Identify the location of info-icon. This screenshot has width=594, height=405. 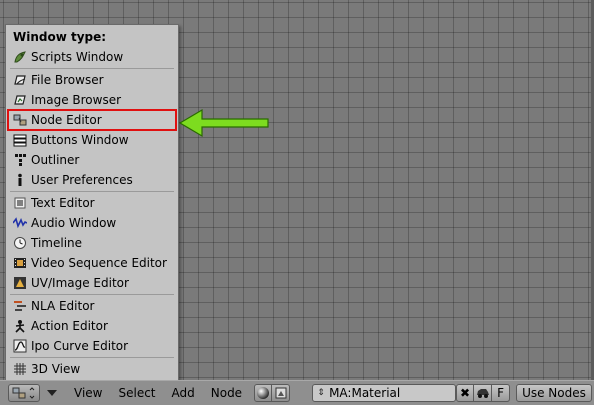
(20, 180).